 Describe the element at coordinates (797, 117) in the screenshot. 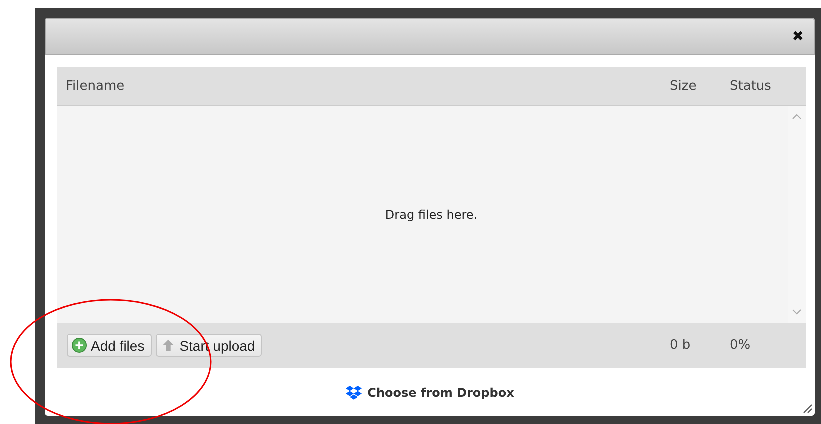

I see `scroll-up-icon` at that location.